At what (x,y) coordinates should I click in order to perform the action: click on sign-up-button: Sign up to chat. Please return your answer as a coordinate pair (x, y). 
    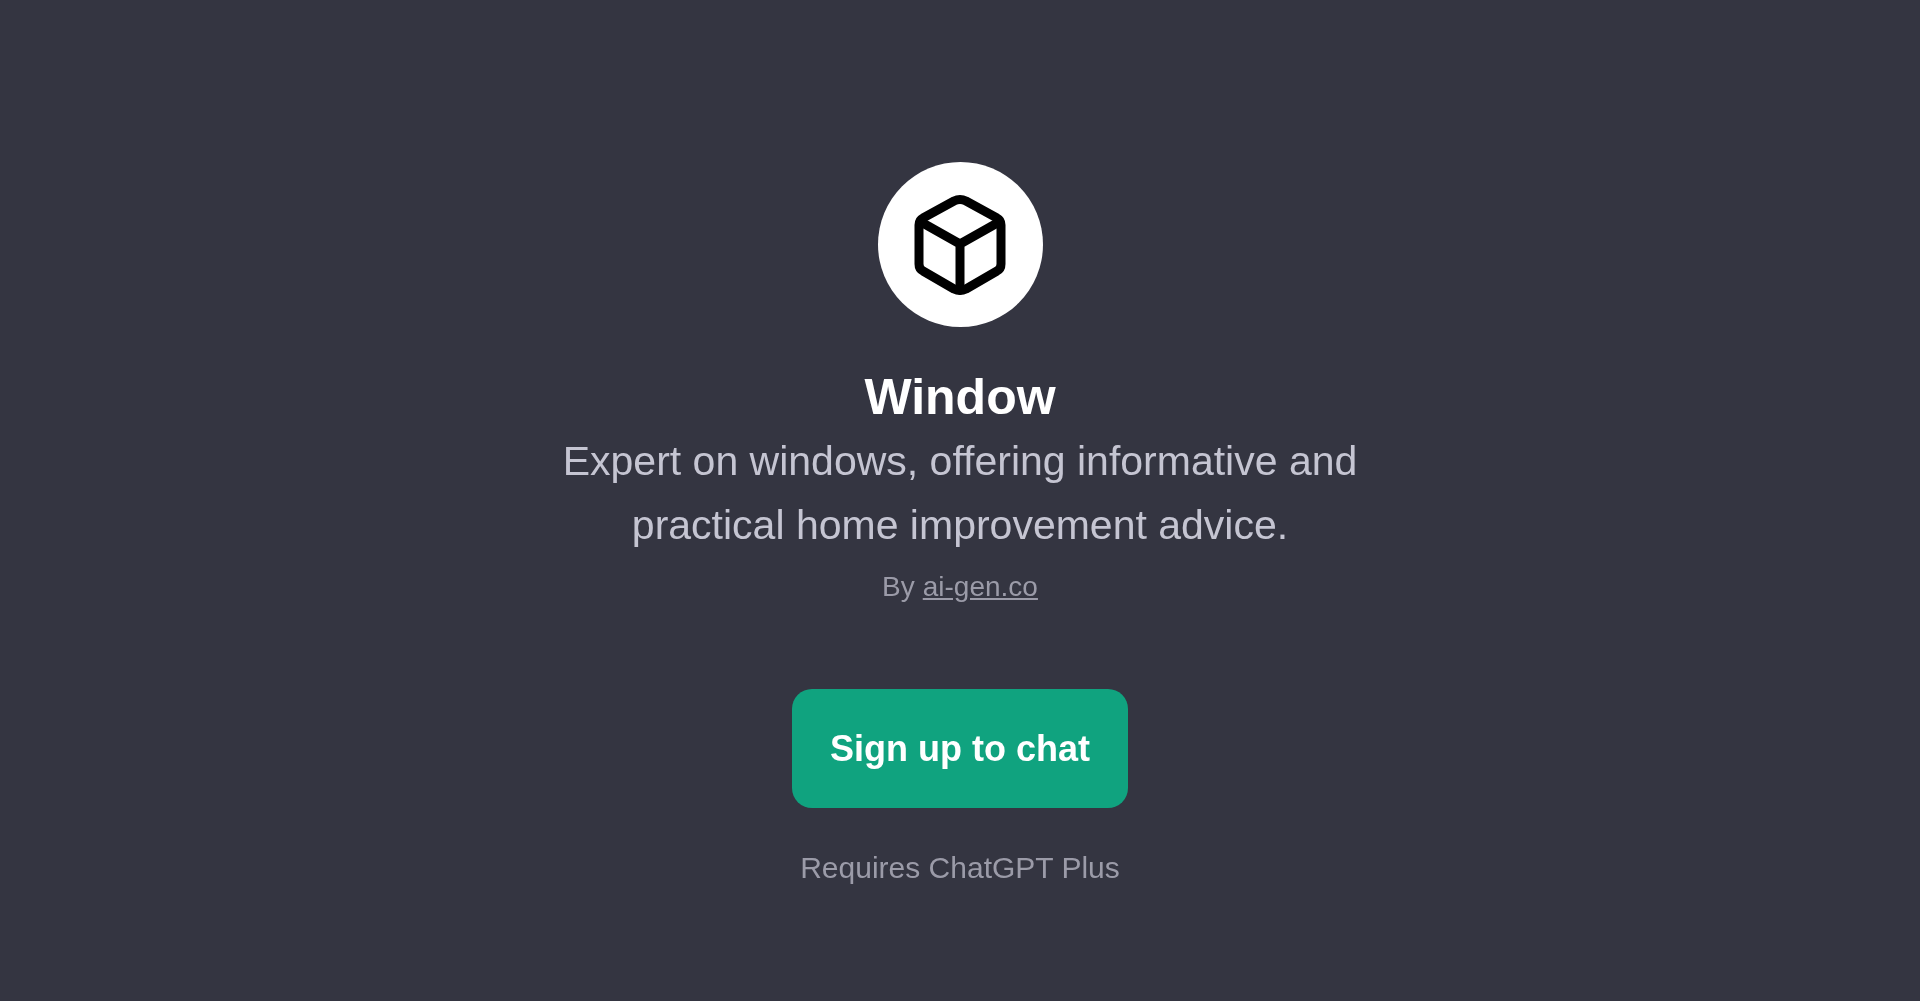
    Looking at the image, I should click on (960, 748).